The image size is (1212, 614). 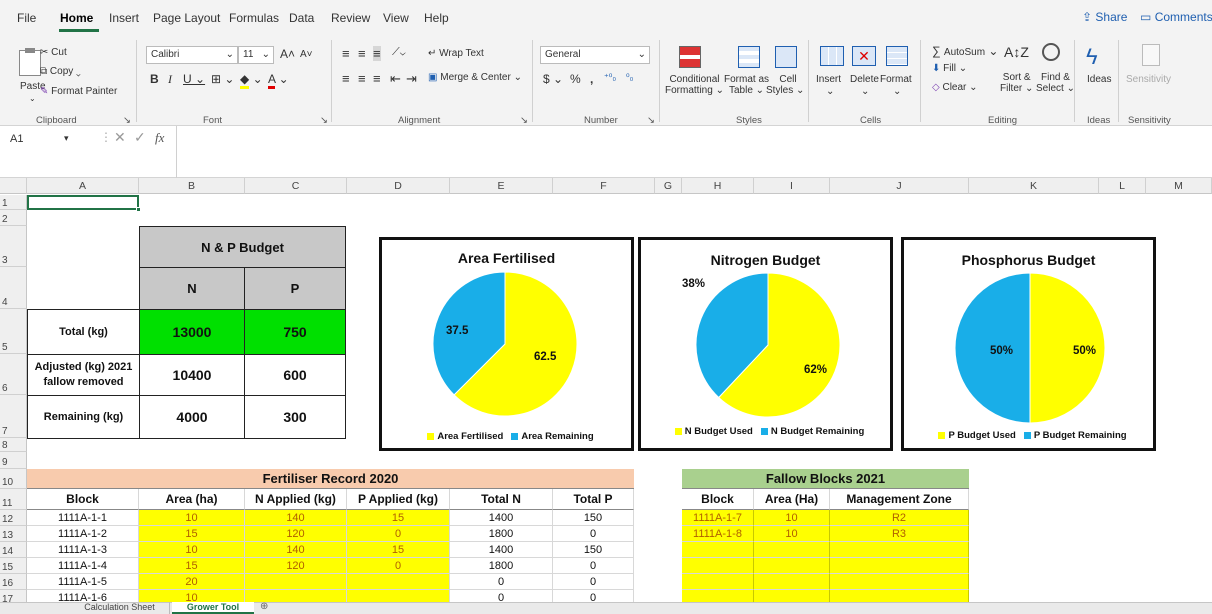 What do you see at coordinates (362, 53) in the screenshot?
I see `align-middle-icon: ≡` at bounding box center [362, 53].